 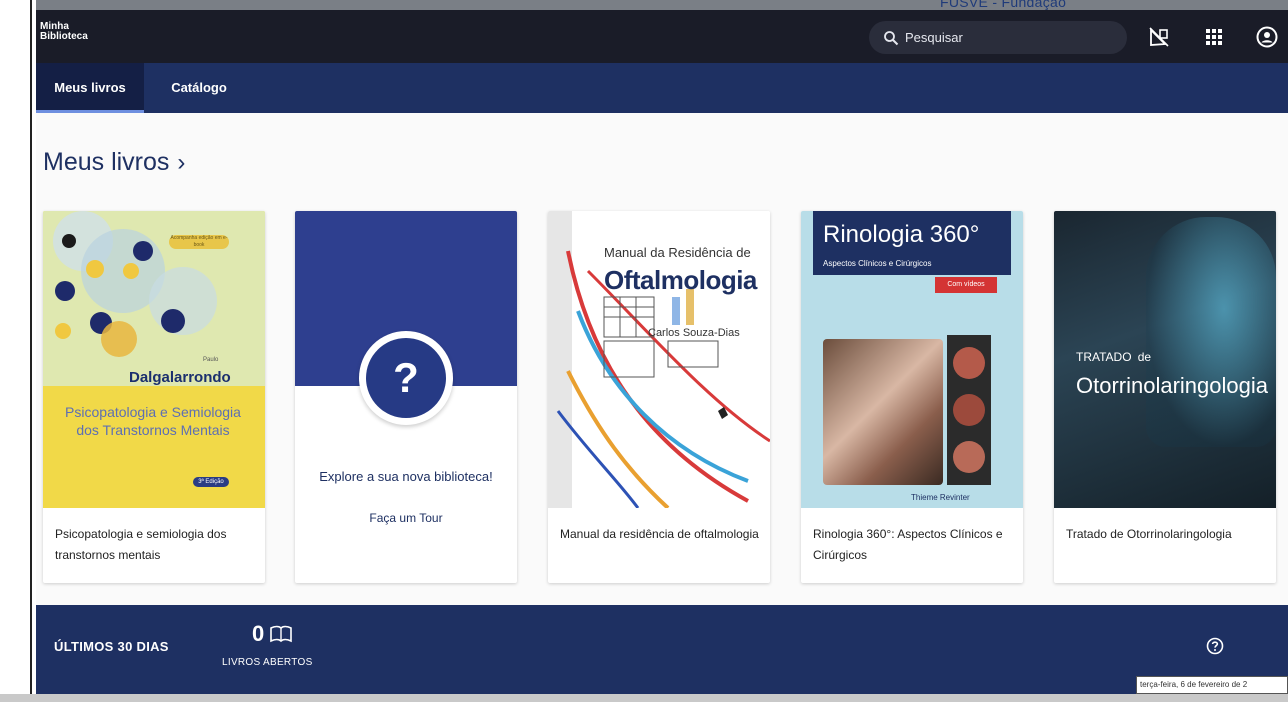 I want to click on tour-link: Faça um Tour, so click(x=406, y=518).